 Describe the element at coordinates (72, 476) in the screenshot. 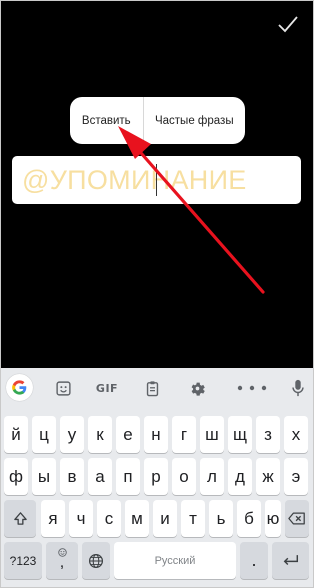

I see `key-row2: в` at that location.